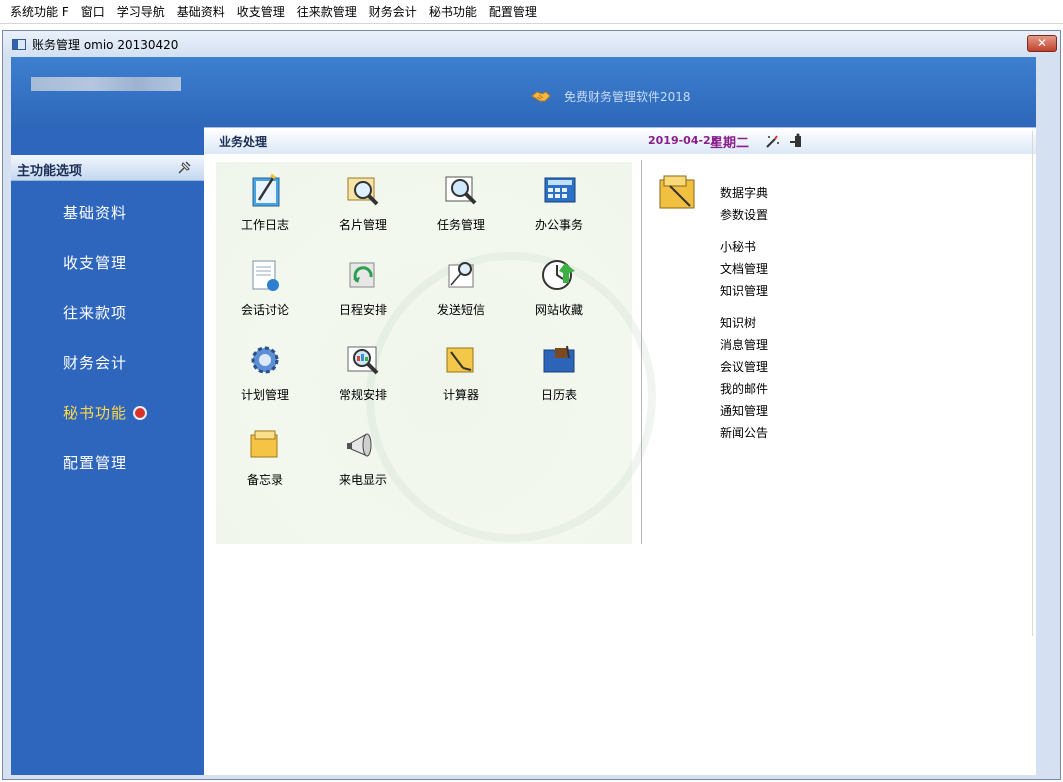 The width and height of the screenshot is (1063, 782). I want to click on func-label: 办公事务, so click(558, 225).